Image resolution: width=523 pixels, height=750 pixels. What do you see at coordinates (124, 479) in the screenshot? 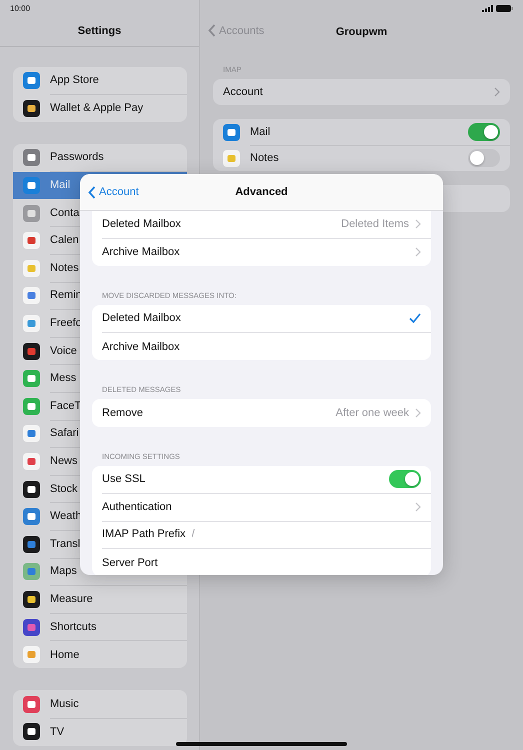
I see `row-label: Use SSL` at bounding box center [124, 479].